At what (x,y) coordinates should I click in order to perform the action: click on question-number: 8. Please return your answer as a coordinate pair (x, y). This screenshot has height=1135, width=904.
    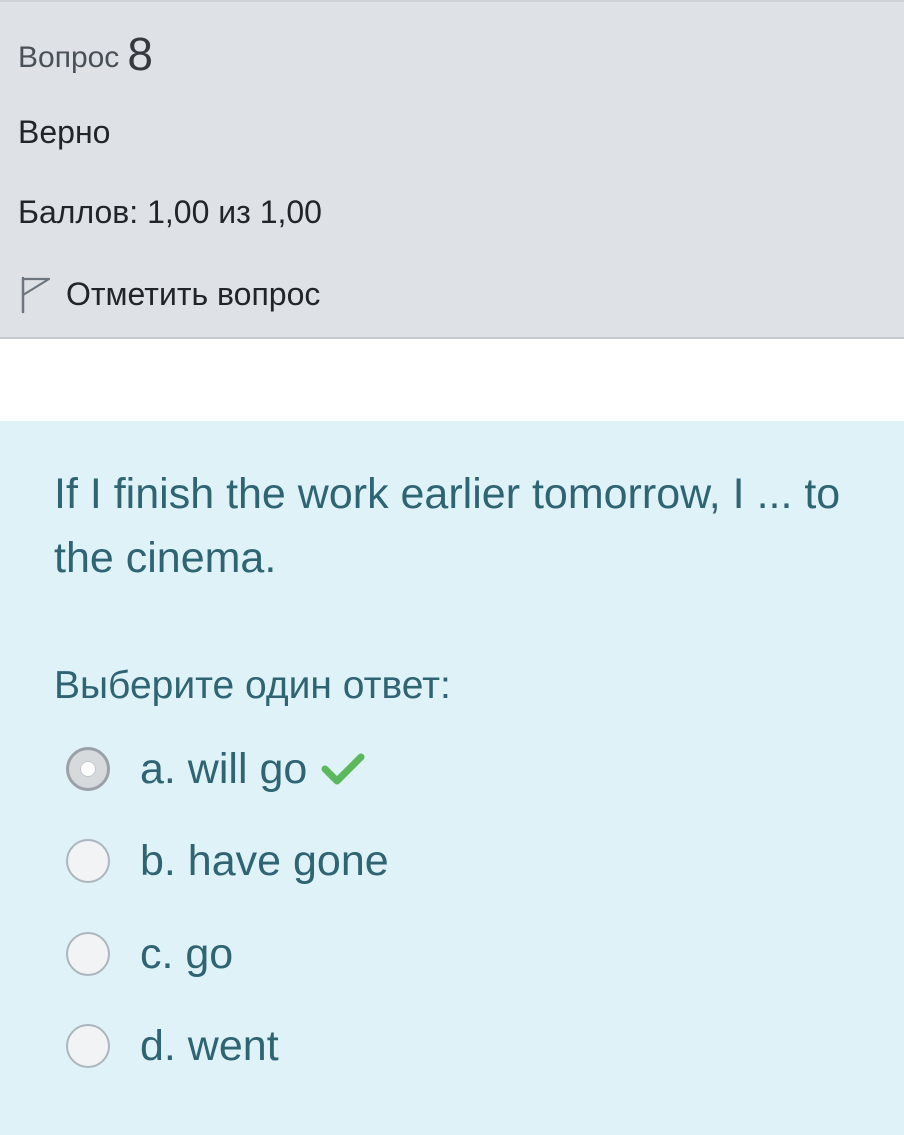
    Looking at the image, I should click on (140, 54).